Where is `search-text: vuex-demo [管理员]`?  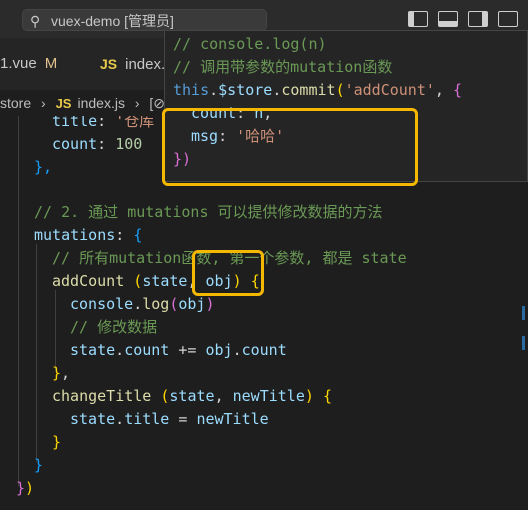
search-text: vuex-demo [管理员] is located at coordinates (112, 21).